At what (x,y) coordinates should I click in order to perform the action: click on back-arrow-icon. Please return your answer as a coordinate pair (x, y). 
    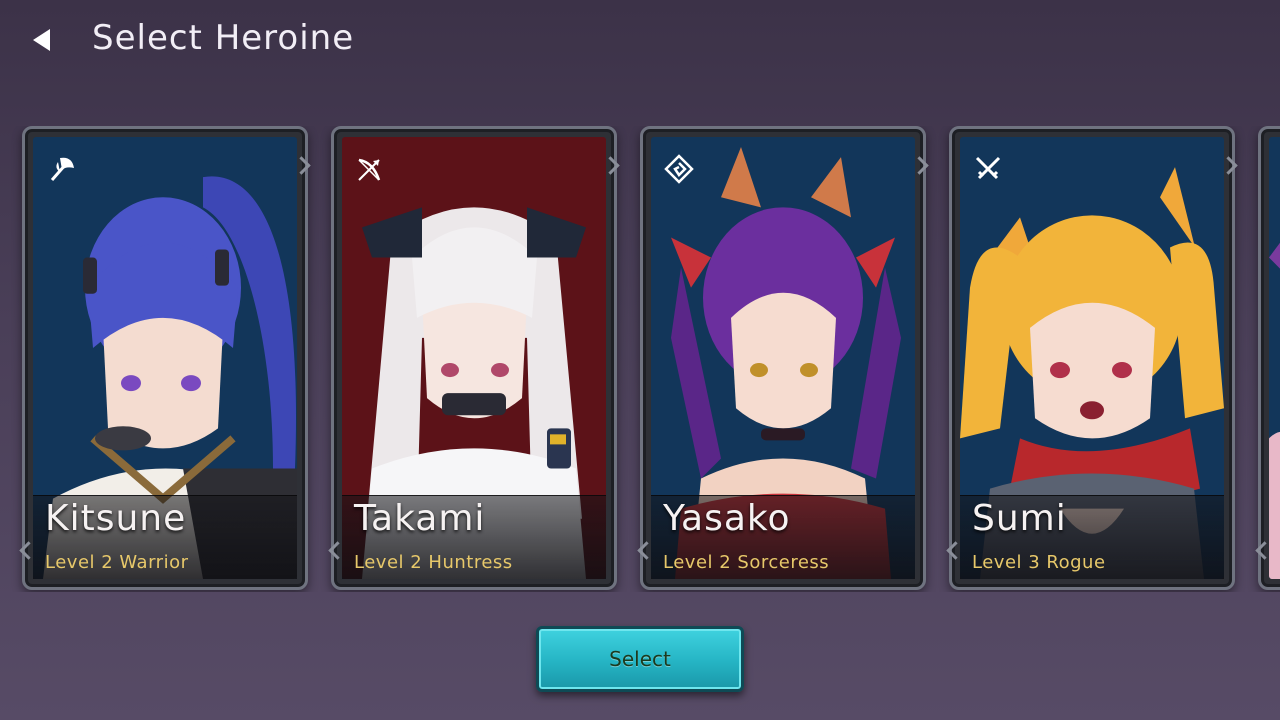
    Looking at the image, I should click on (42, 42).